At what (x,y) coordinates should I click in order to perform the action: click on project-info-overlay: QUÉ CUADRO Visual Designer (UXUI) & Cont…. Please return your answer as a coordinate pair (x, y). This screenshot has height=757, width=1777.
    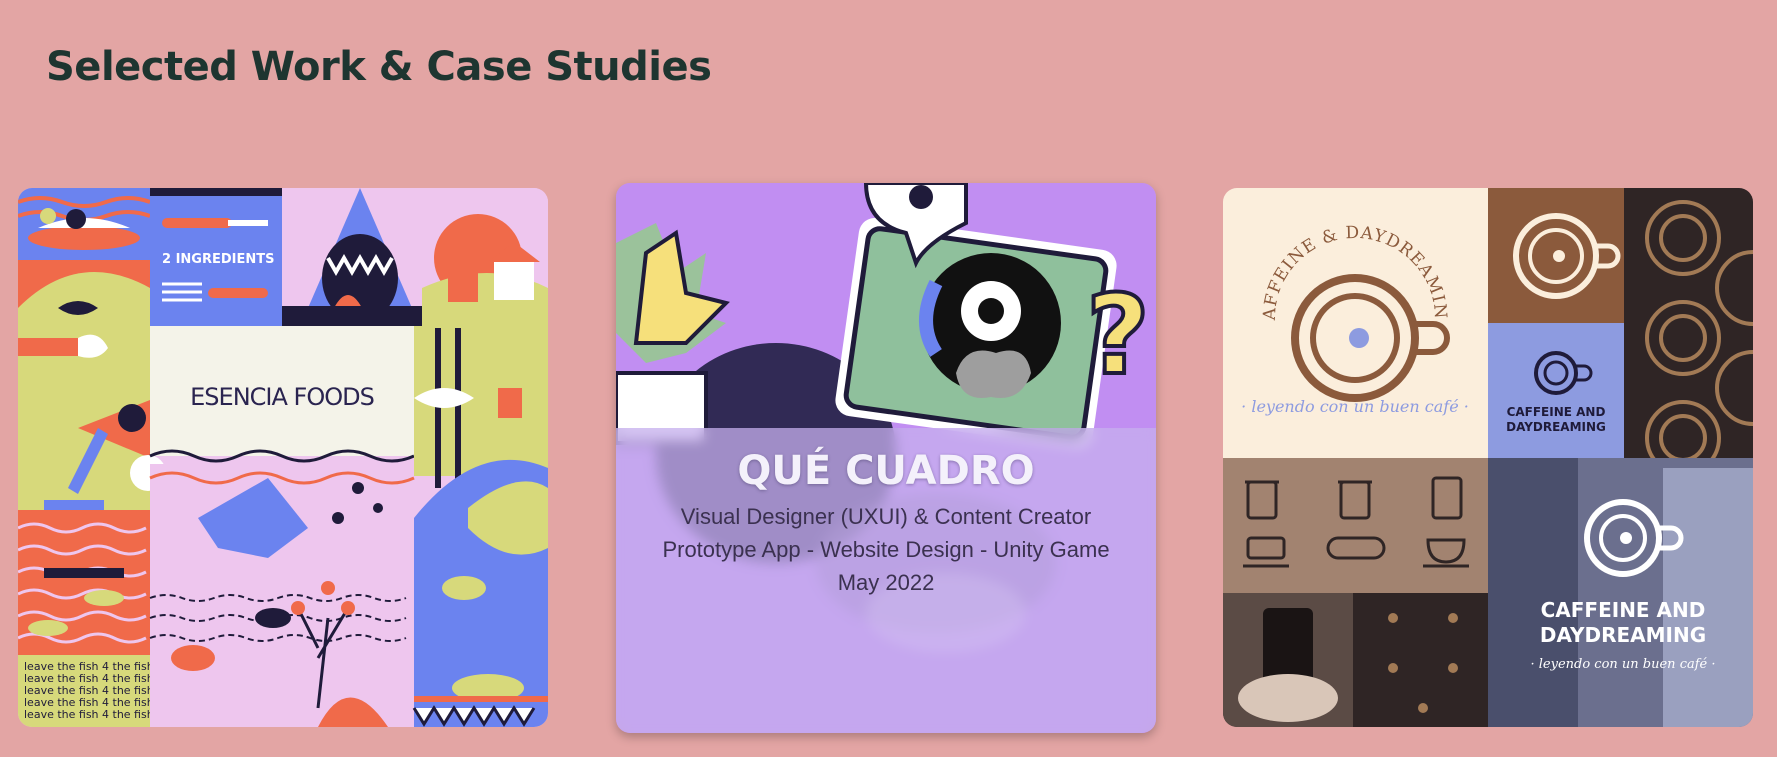
    Looking at the image, I should click on (886, 580).